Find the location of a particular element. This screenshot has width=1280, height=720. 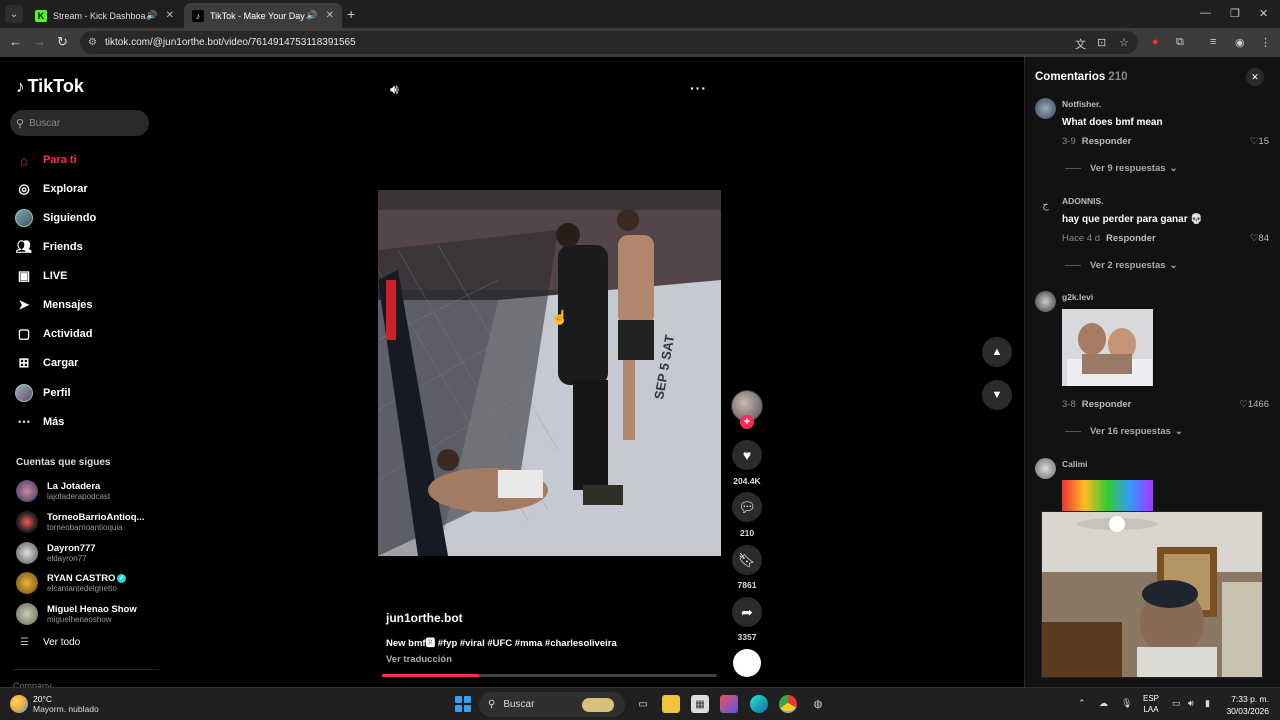

follow-plus-icon: + is located at coordinates (747, 422).